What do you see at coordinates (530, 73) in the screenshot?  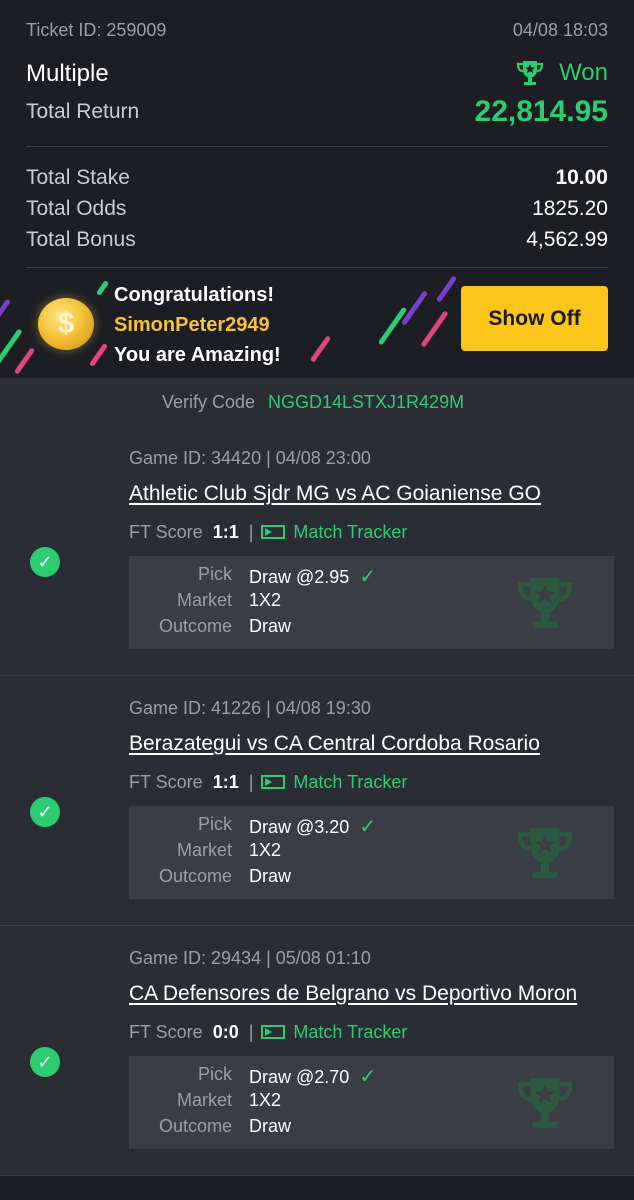 I see `trophy-icon` at bounding box center [530, 73].